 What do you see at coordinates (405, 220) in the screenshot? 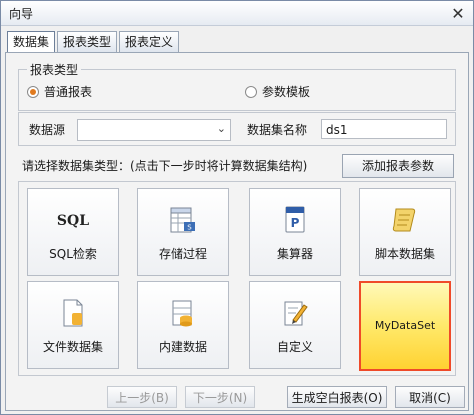
I see `script-scroll-icon` at bounding box center [405, 220].